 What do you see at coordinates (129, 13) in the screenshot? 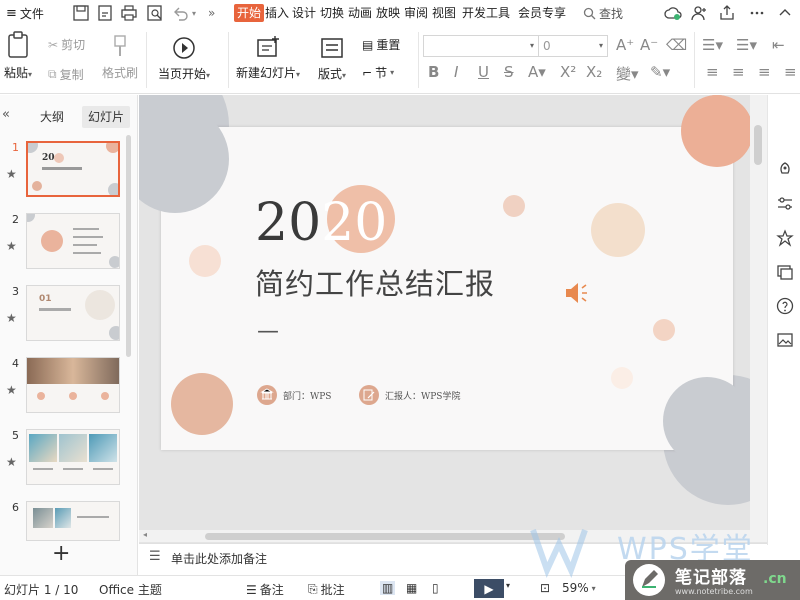
I see `print-icon` at bounding box center [129, 13].